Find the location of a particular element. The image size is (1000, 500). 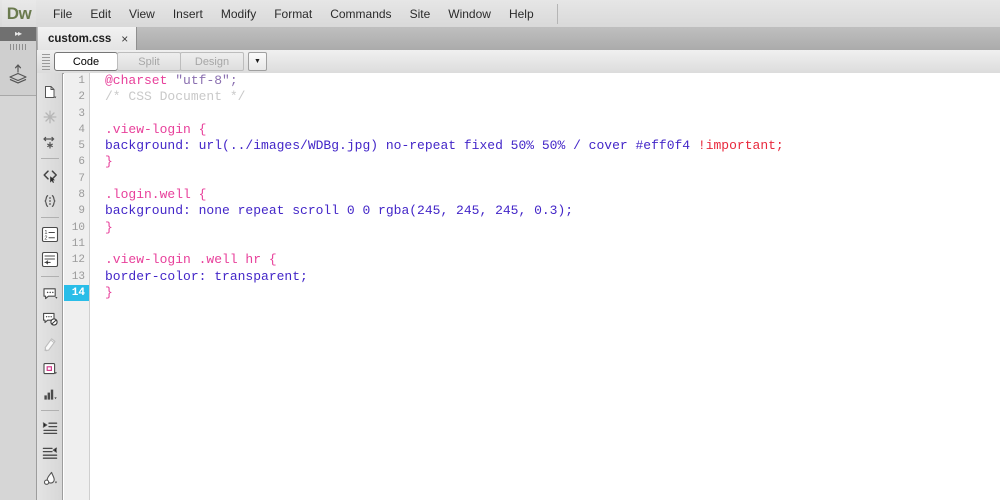

code-token: "utf-8"; is located at coordinates (206, 80).